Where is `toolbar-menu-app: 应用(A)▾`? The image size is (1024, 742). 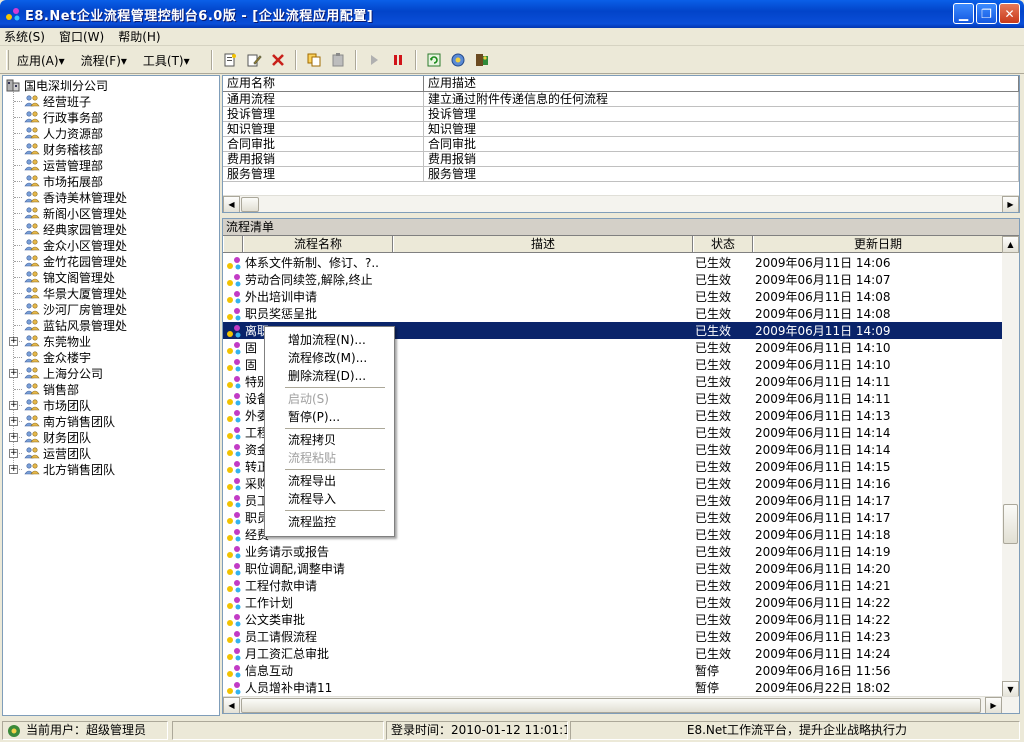
toolbar-menu-app: 应用(A)▾ is located at coordinates (41, 60).